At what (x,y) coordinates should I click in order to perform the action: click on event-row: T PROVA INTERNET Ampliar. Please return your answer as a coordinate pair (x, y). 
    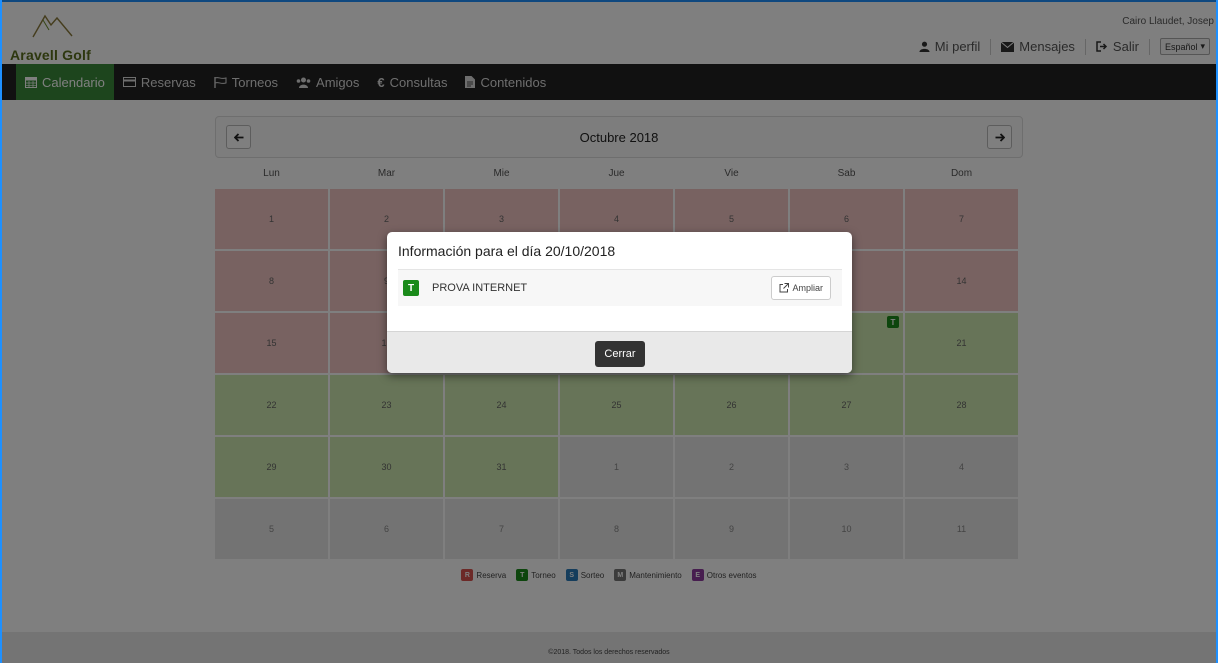
    Looking at the image, I should click on (620, 287).